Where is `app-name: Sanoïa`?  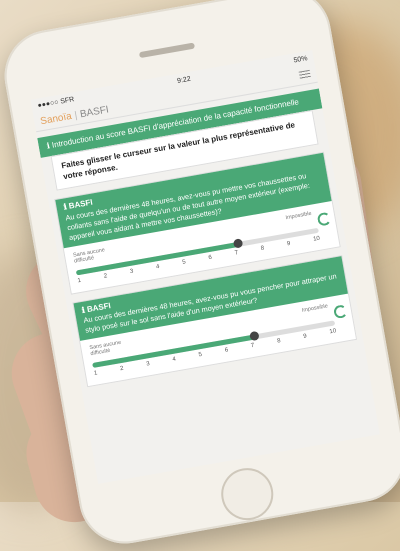 app-name: Sanoïa is located at coordinates (56, 118).